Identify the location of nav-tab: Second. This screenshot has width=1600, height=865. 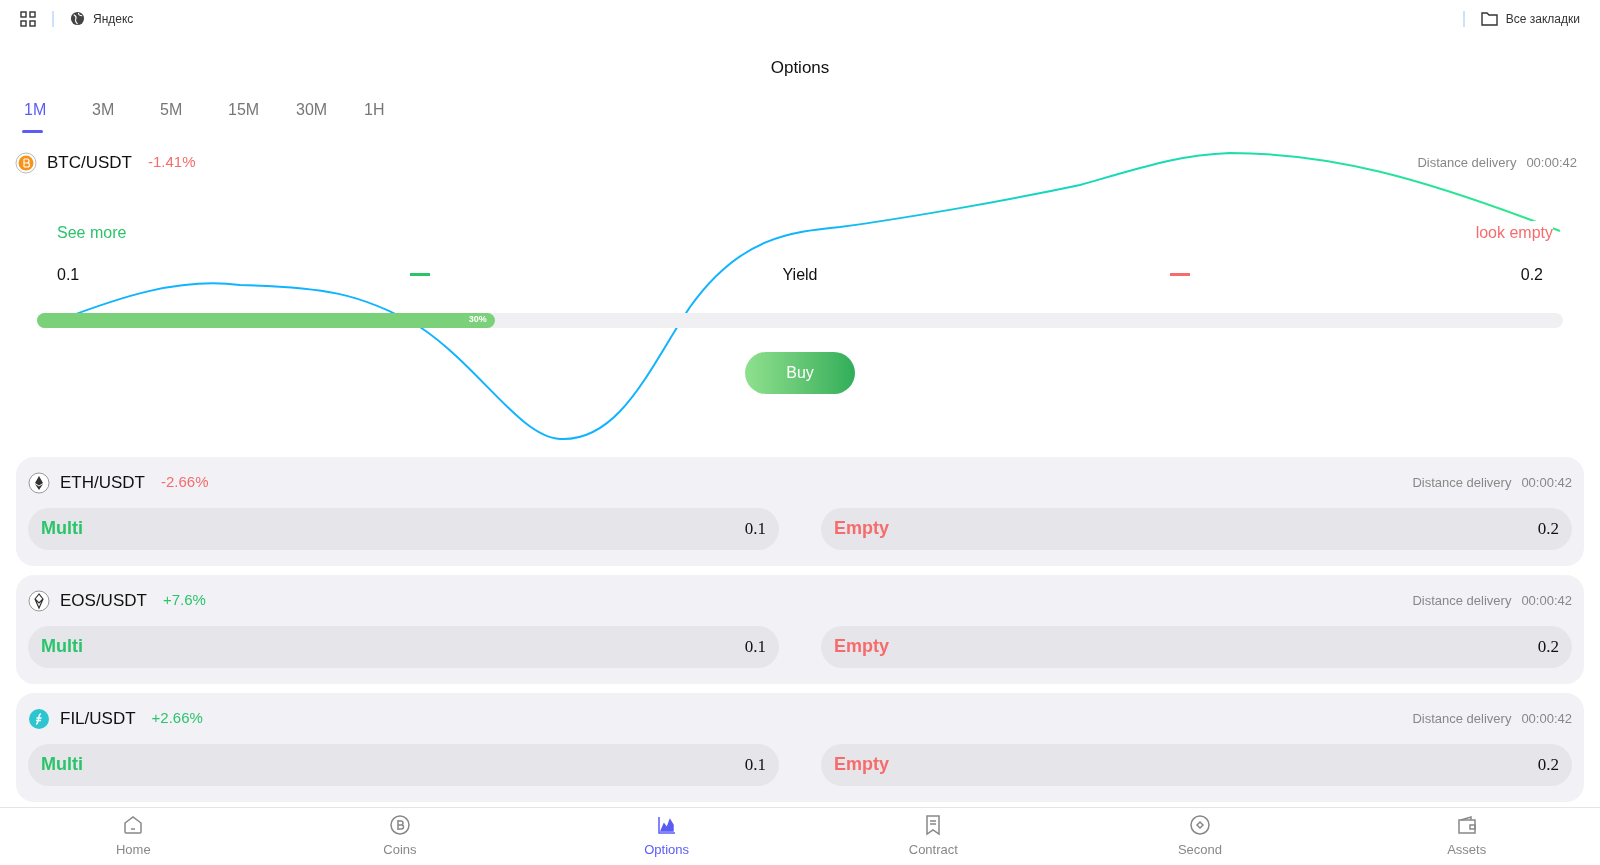
(1200, 836).